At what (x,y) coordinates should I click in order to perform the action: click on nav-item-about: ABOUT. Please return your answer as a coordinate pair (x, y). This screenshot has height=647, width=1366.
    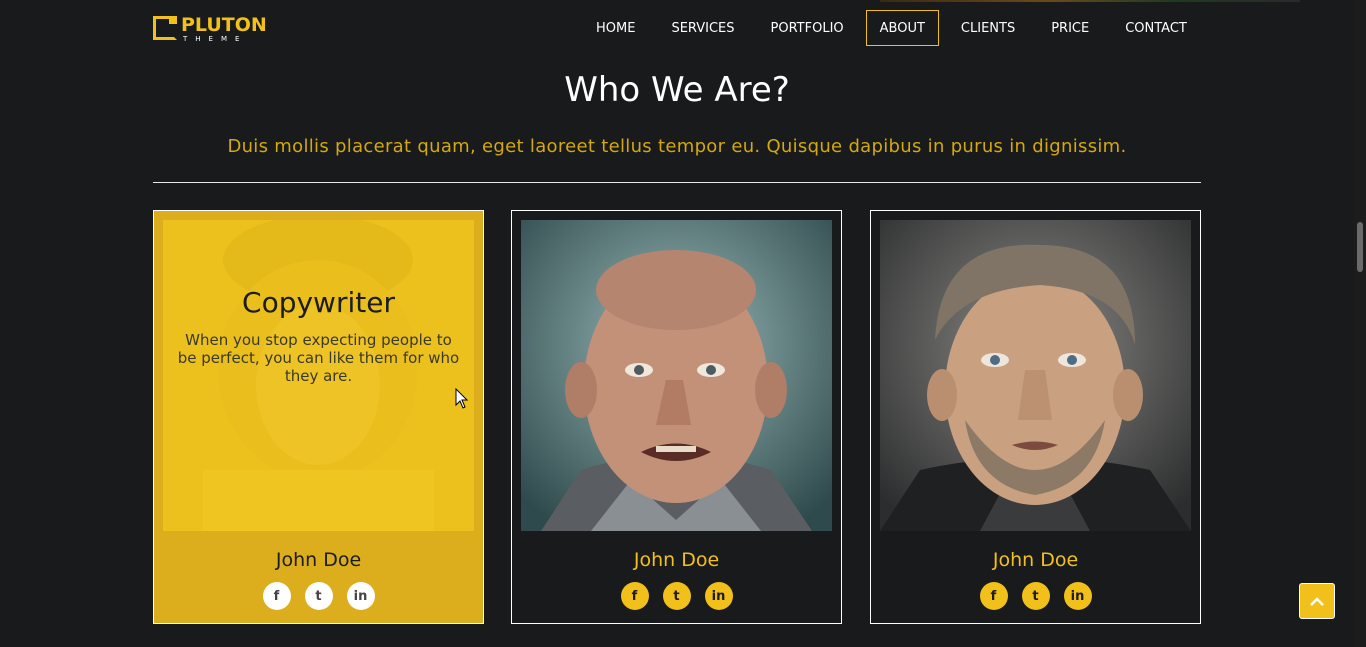
    Looking at the image, I should click on (902, 28).